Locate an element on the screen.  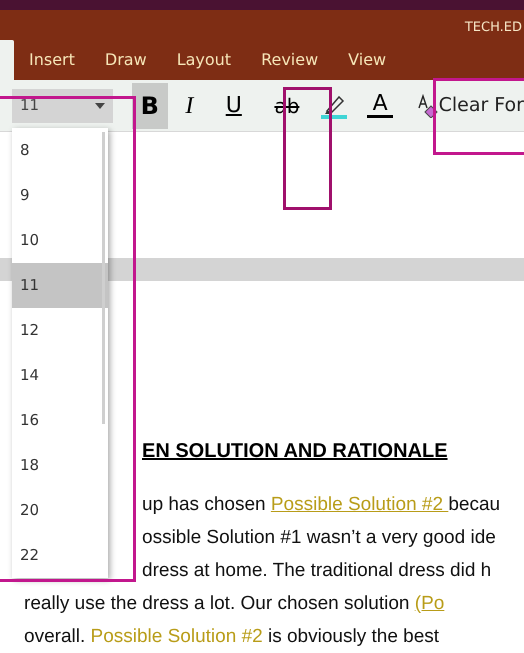
font-size-option: 14 is located at coordinates (60, 375).